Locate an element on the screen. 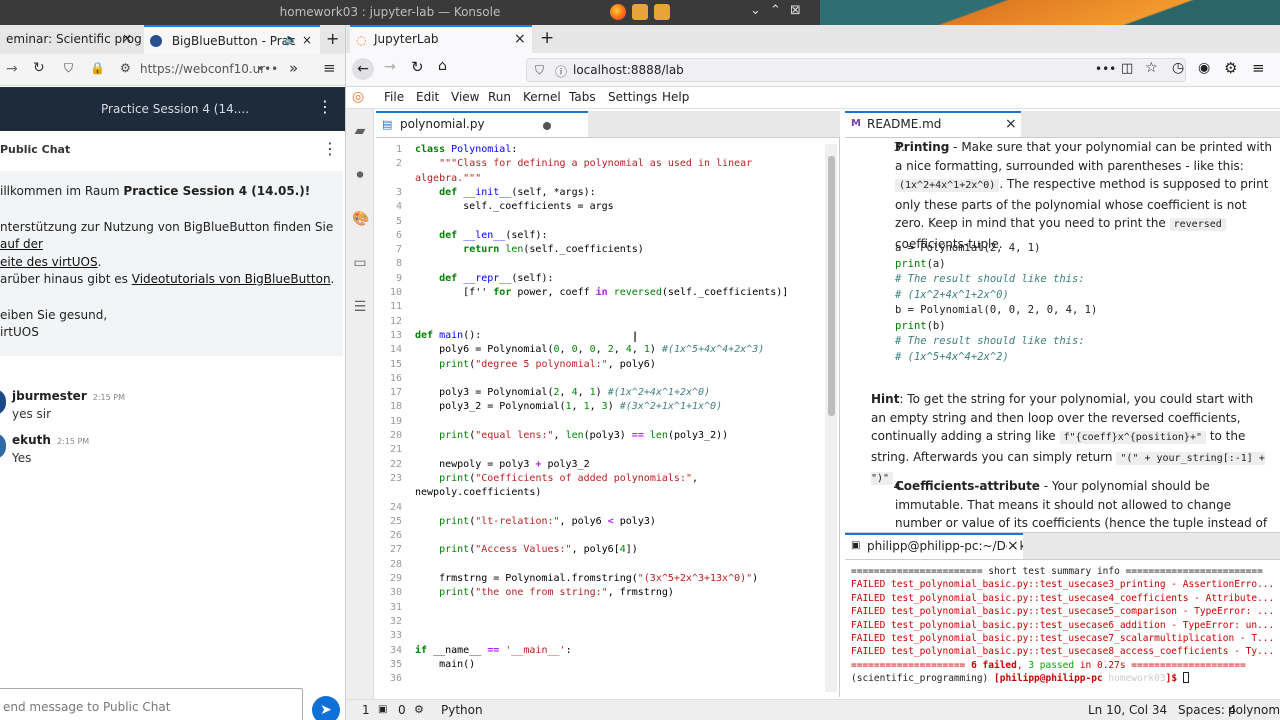 The width and height of the screenshot is (1280, 720). readme-tab: M README.md × is located at coordinates (933, 124).